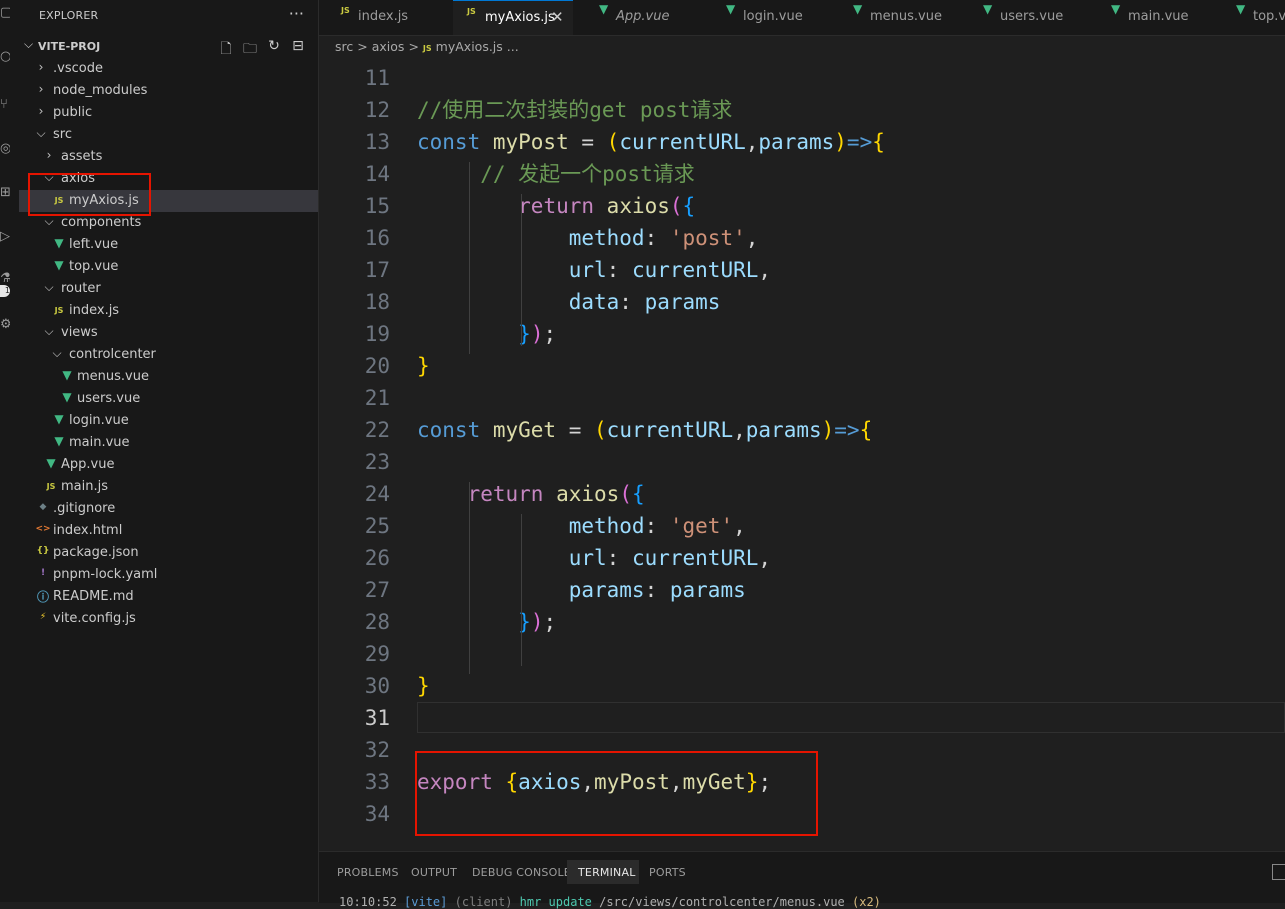 The height and width of the screenshot is (909, 1285). What do you see at coordinates (1249, 17) in the screenshot?
I see `tab-top-vue: ▼ top.vue` at bounding box center [1249, 17].